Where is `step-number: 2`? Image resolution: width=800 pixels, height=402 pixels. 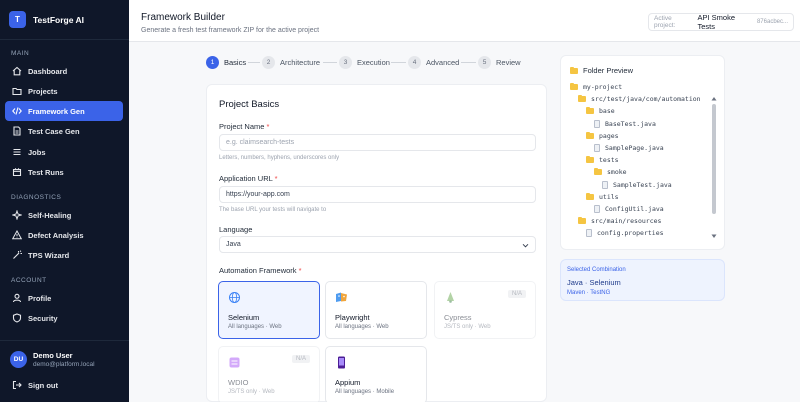
step-number: 2 is located at coordinates (268, 62).